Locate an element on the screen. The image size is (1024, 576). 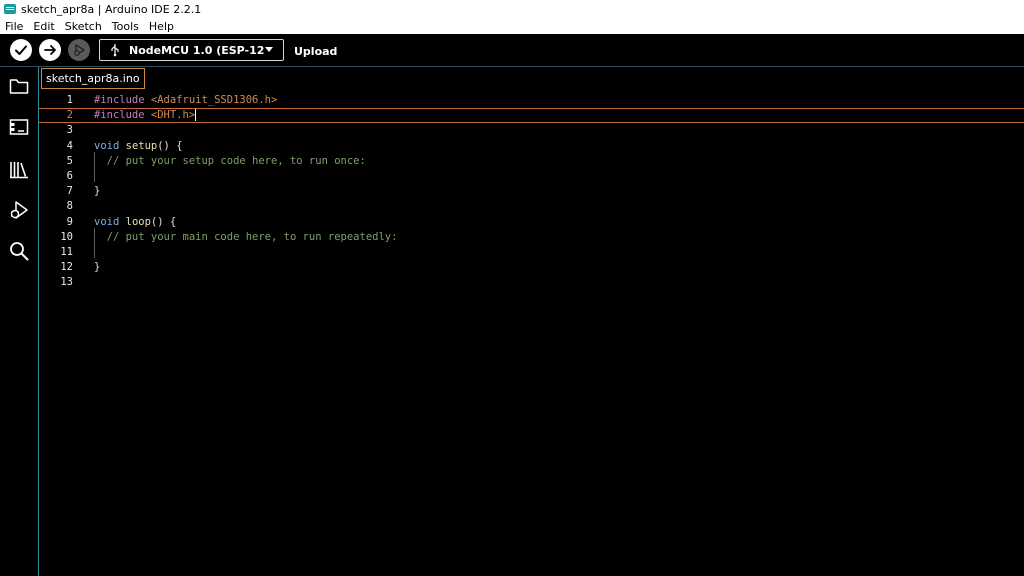
upload-tooltip: Upload is located at coordinates (316, 51).